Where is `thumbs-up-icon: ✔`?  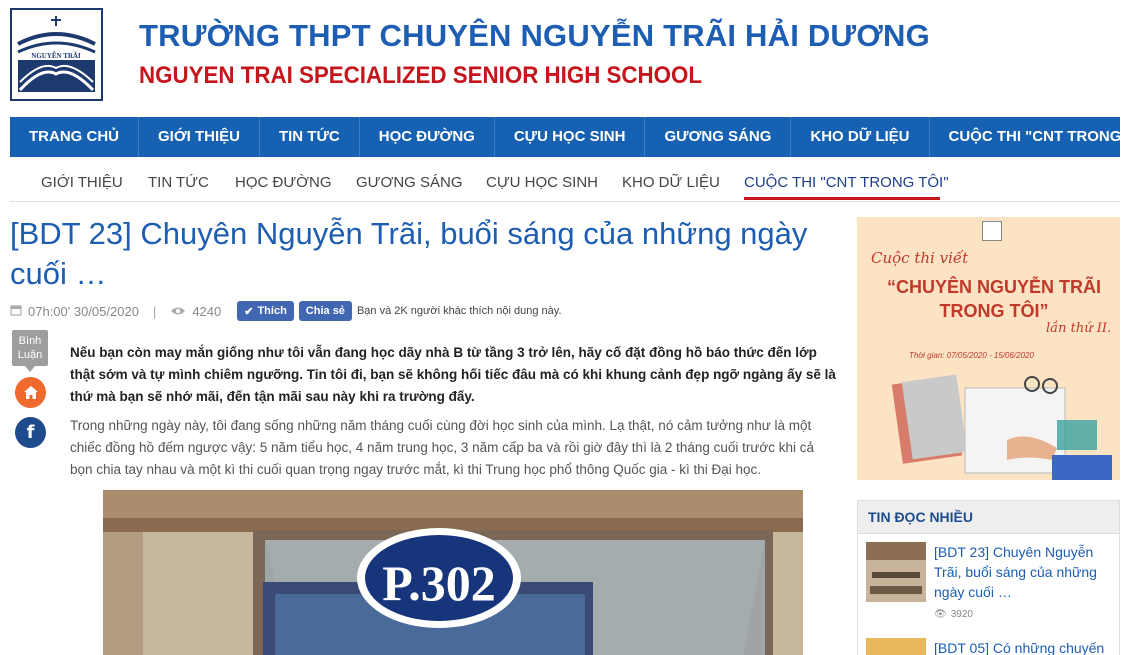 thumbs-up-icon: ✔ is located at coordinates (249, 311).